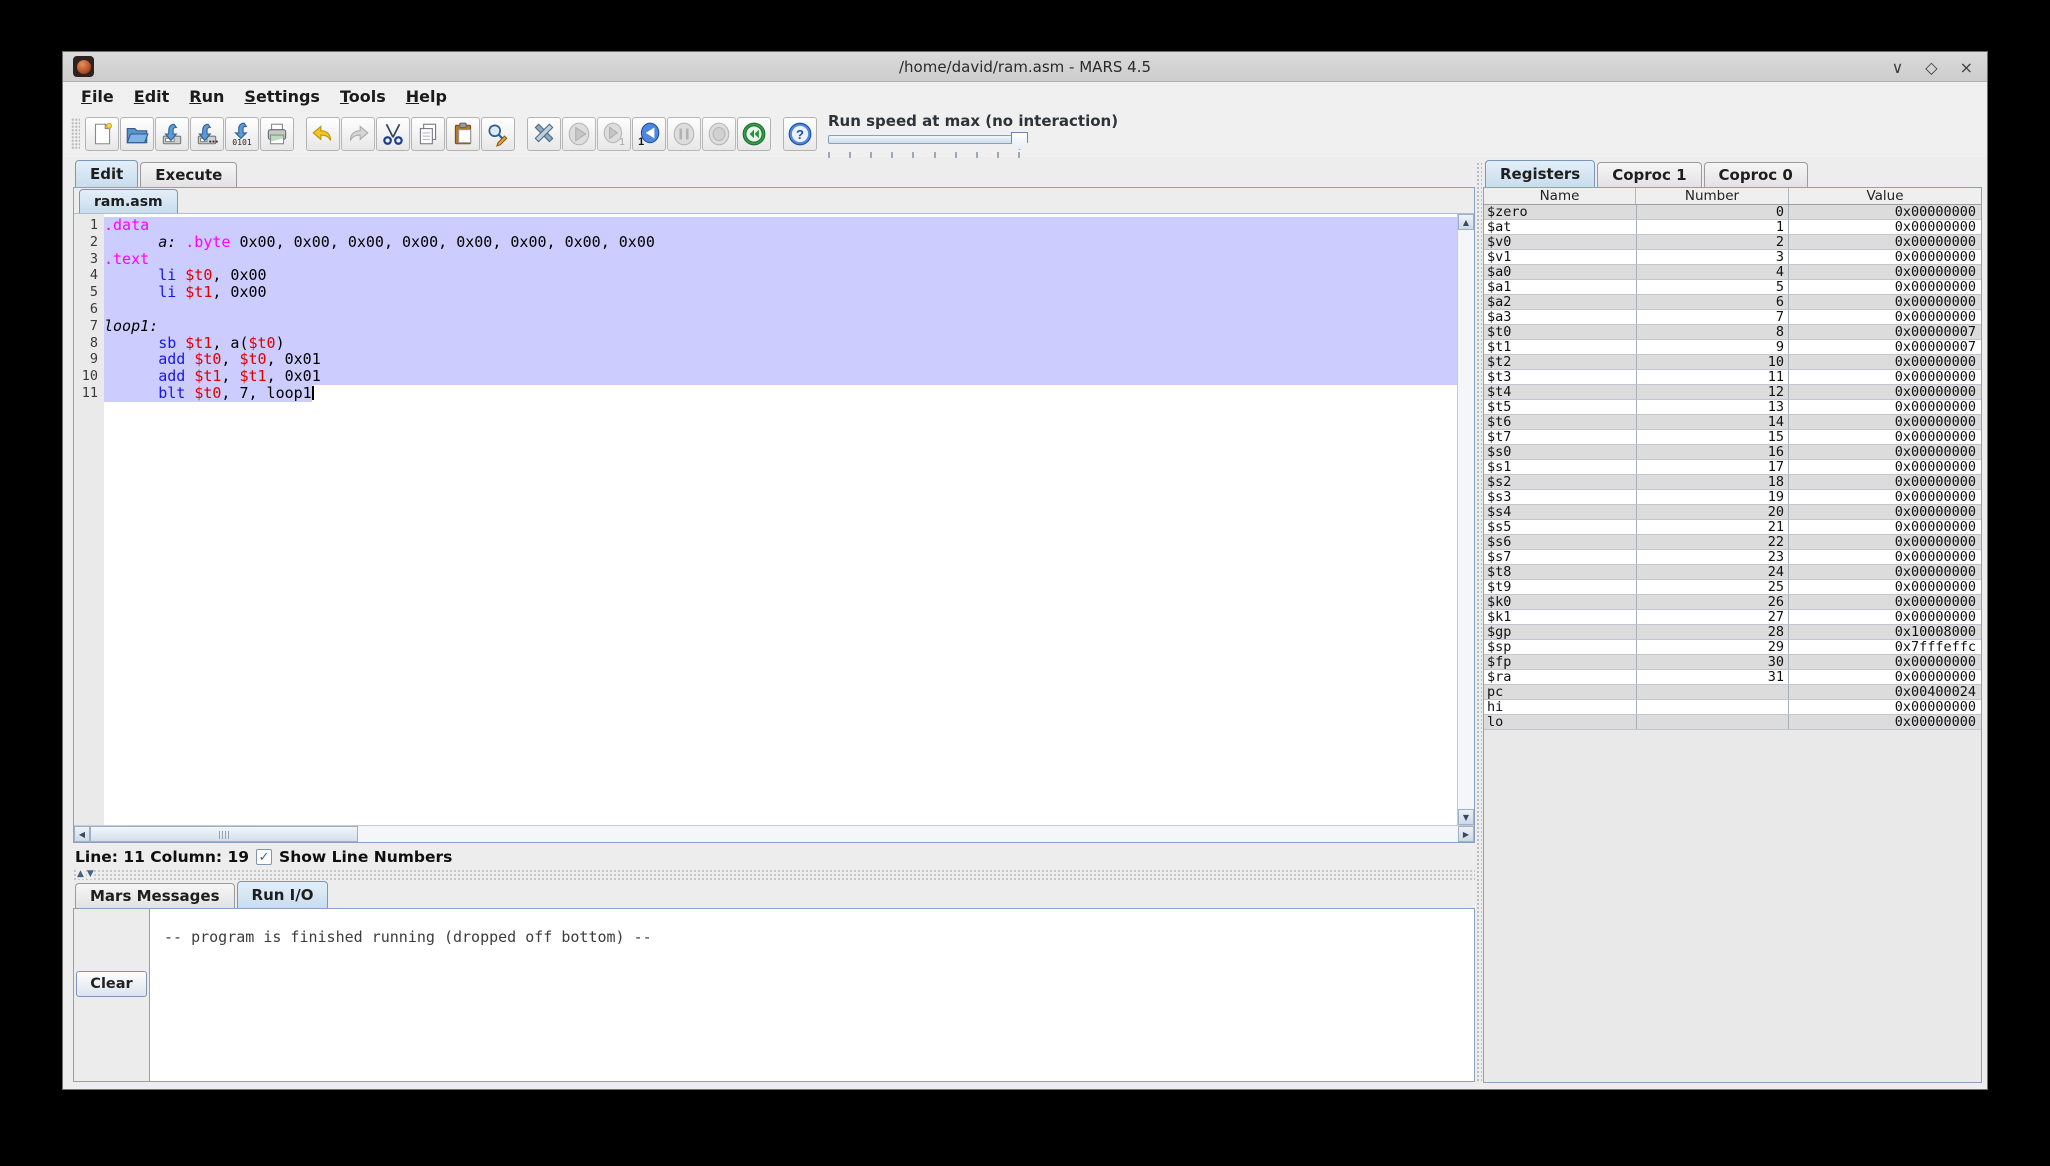 The image size is (2050, 1166). I want to click on register-row: $s7 23 0x00000000, so click(1732, 557).